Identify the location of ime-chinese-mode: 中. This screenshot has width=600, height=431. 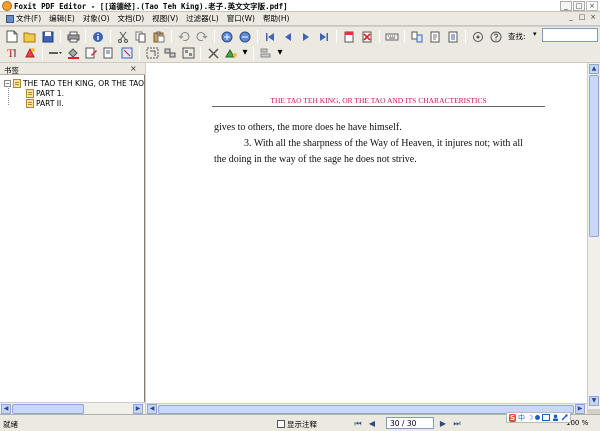
(521, 418).